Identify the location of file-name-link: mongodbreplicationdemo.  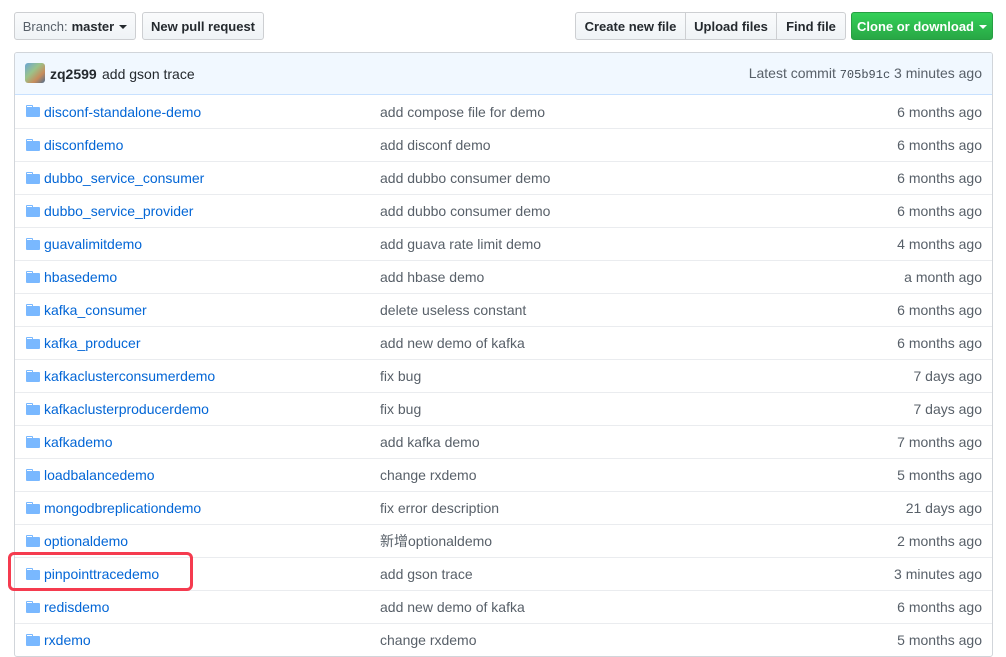
(122, 508).